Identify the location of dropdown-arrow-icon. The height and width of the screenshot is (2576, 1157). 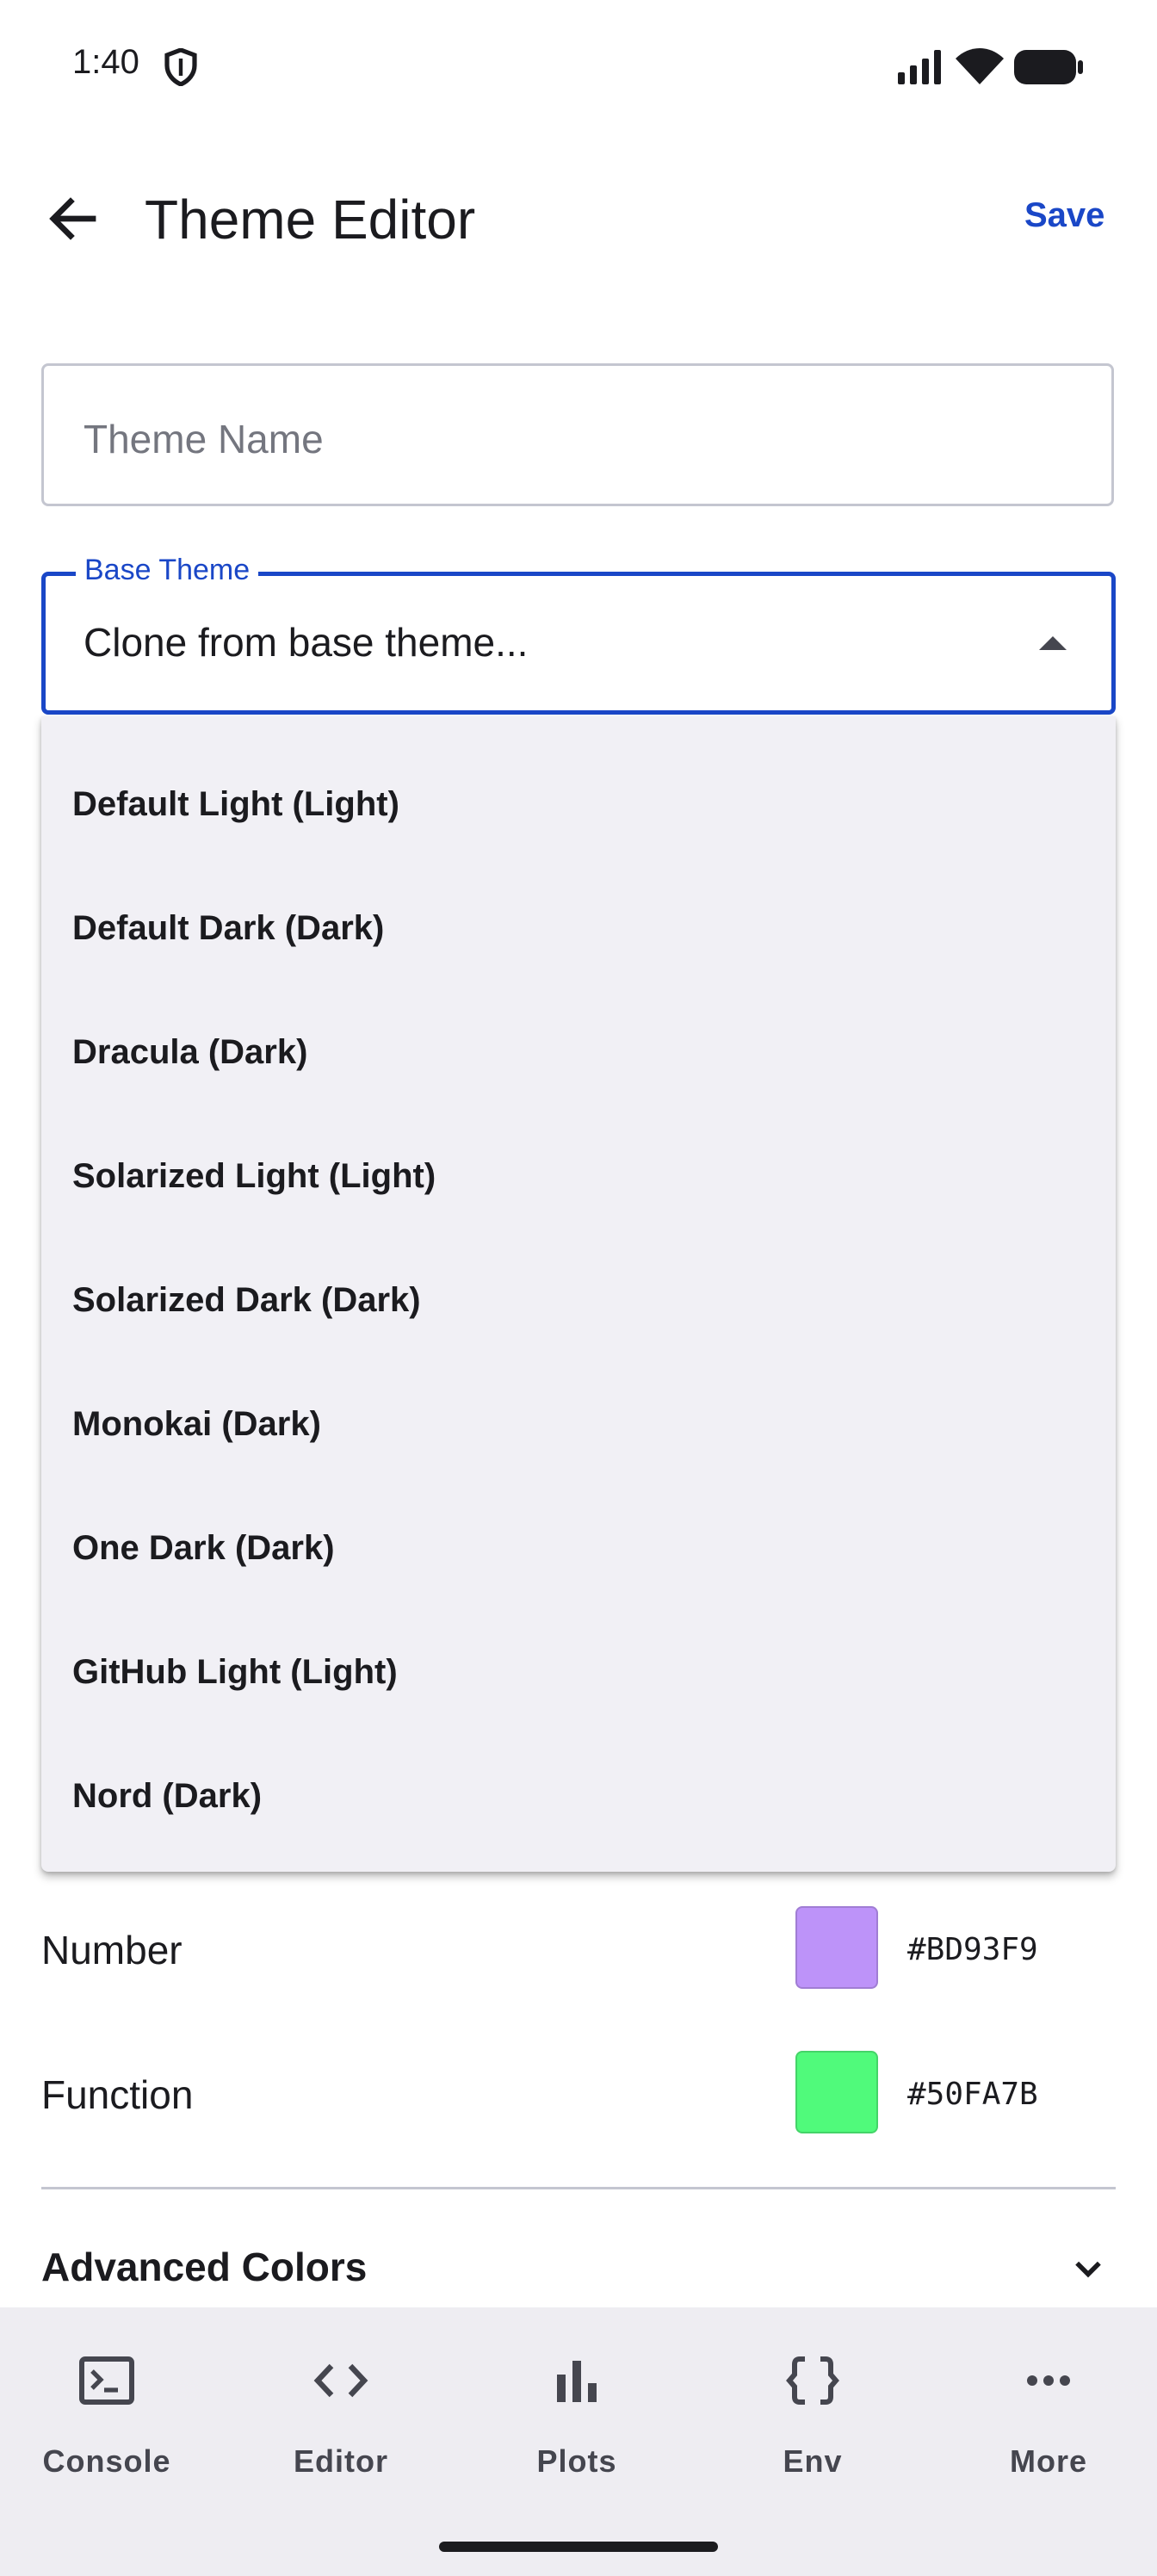
(1053, 643).